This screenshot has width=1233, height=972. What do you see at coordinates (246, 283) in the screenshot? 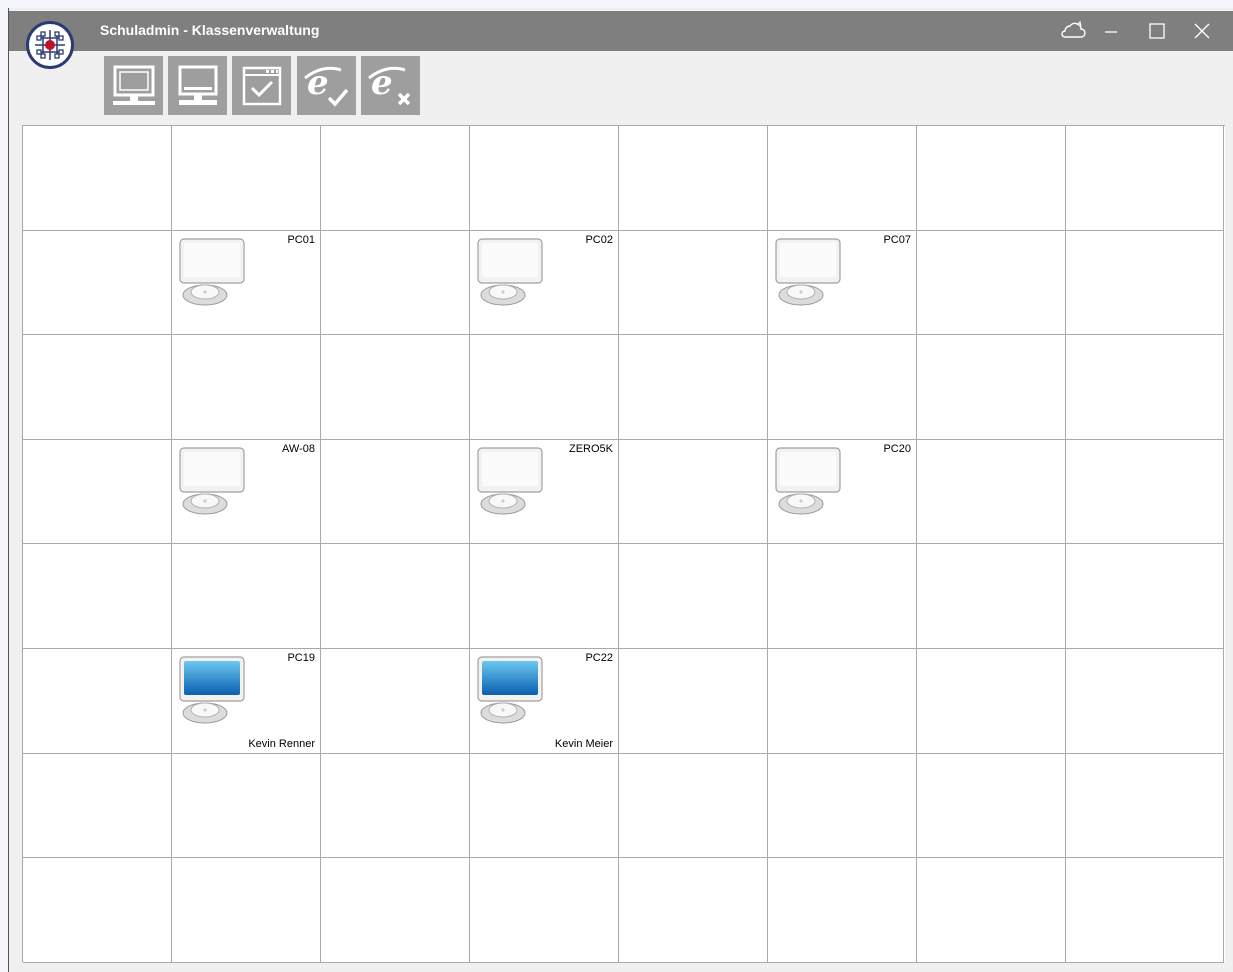
I see `computer-pc01: PC01` at bounding box center [246, 283].